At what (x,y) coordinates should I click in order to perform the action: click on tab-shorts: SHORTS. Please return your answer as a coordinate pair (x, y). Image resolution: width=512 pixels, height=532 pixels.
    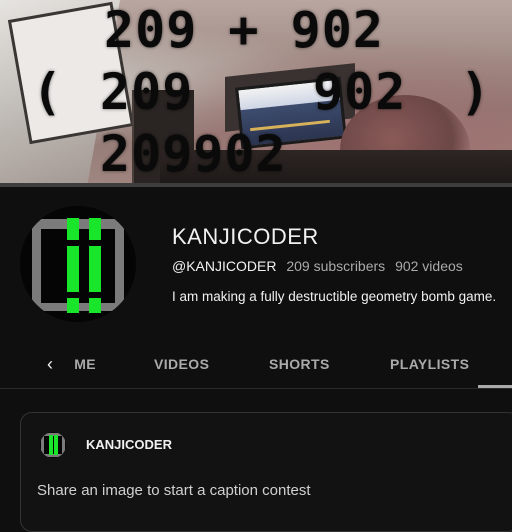
    Looking at the image, I should click on (299, 364).